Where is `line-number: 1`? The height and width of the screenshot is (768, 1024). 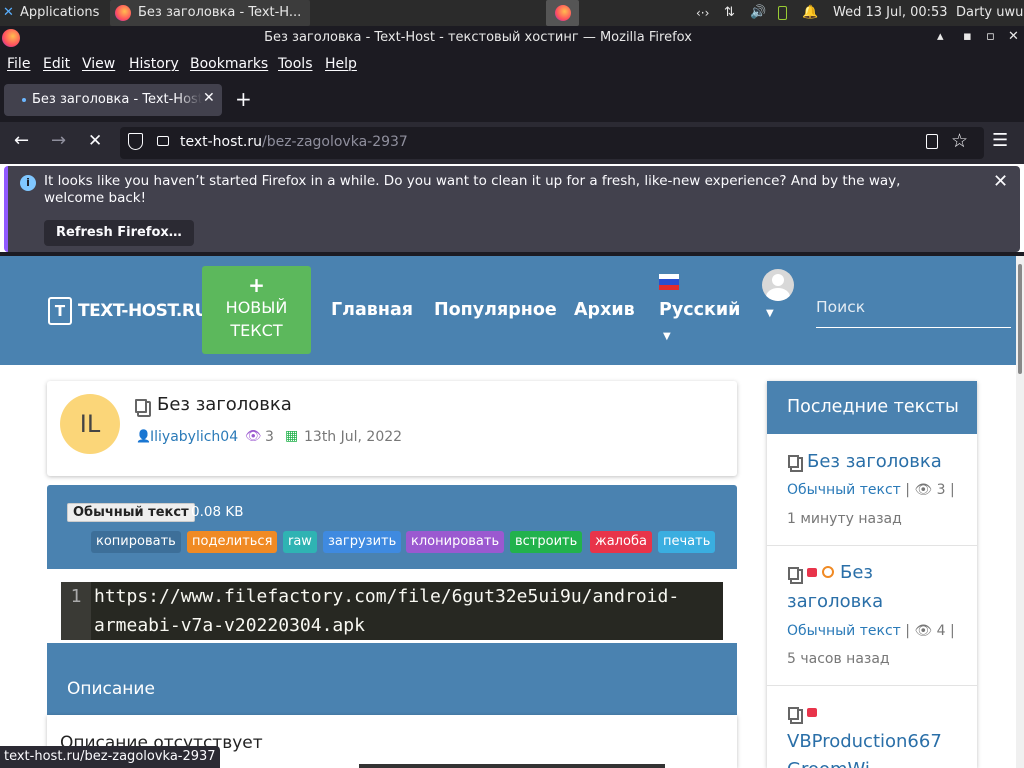 line-number: 1 is located at coordinates (76, 611).